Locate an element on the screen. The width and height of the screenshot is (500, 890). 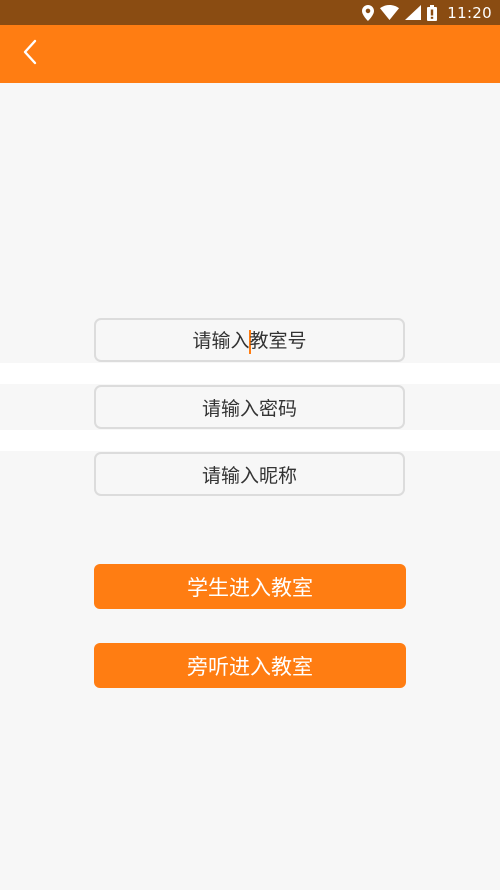
back-button is located at coordinates (30, 54).